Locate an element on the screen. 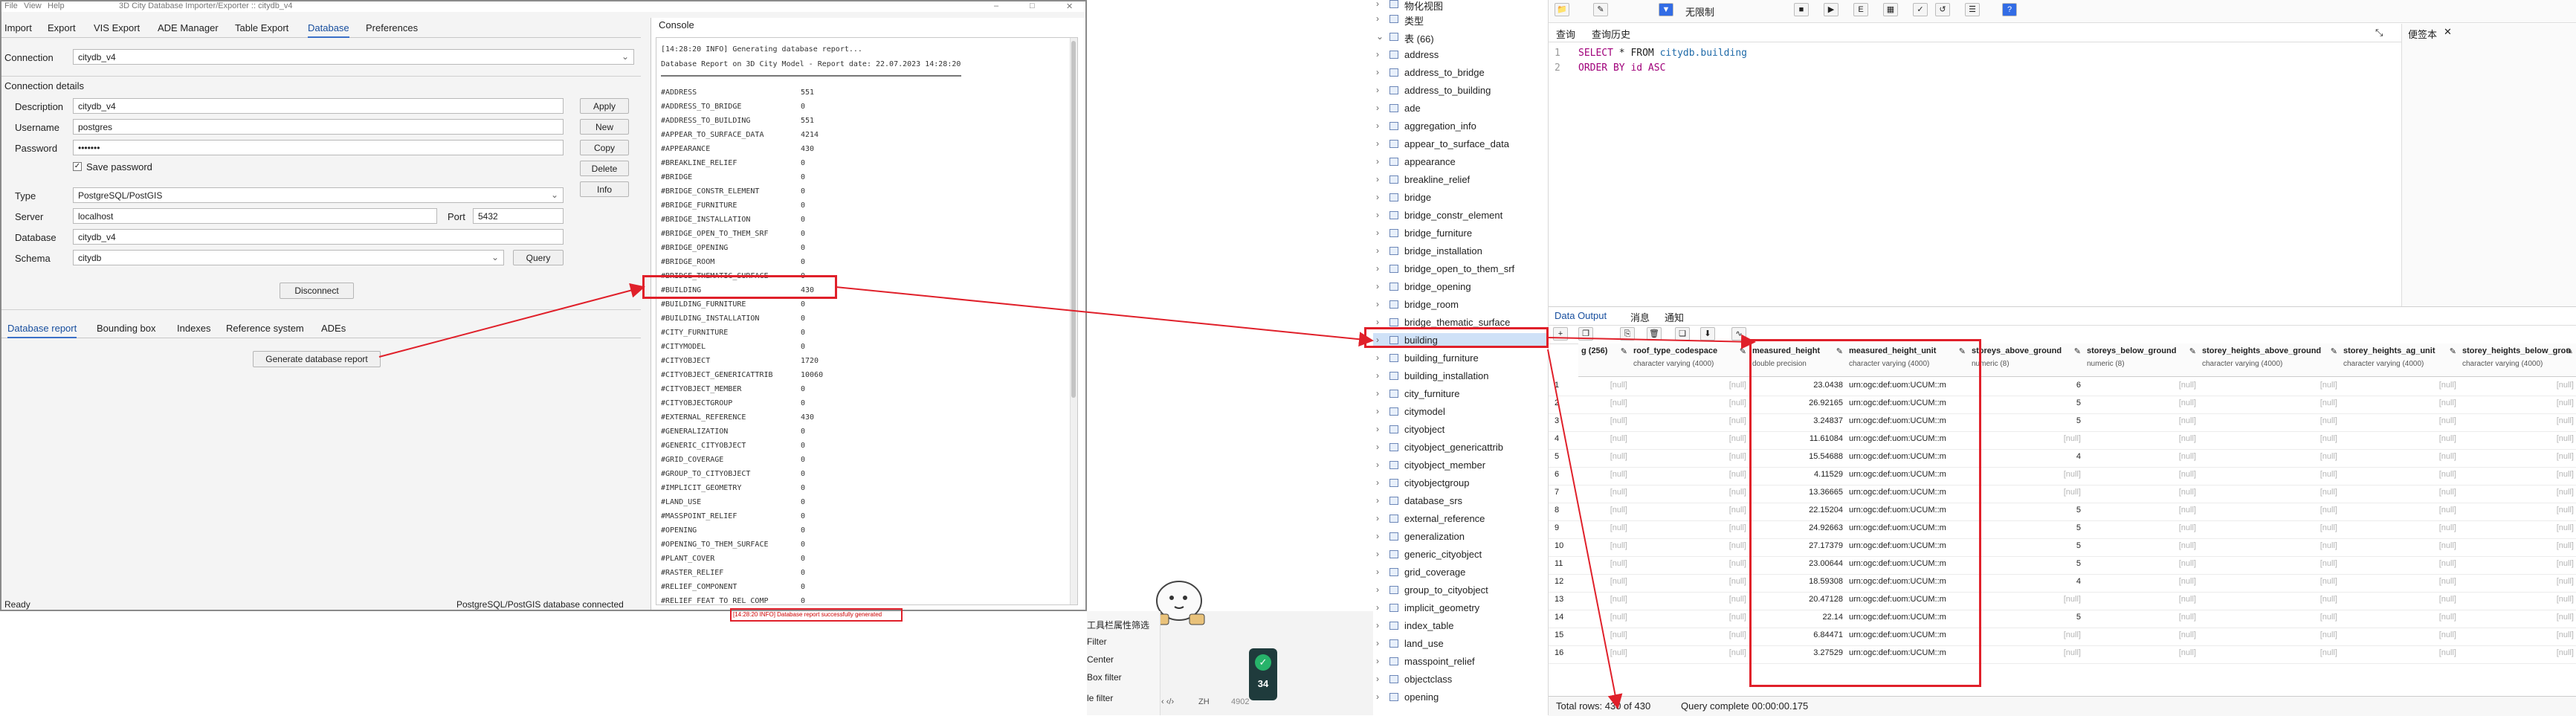  arrow-generate-to-building is located at coordinates (511, 320).